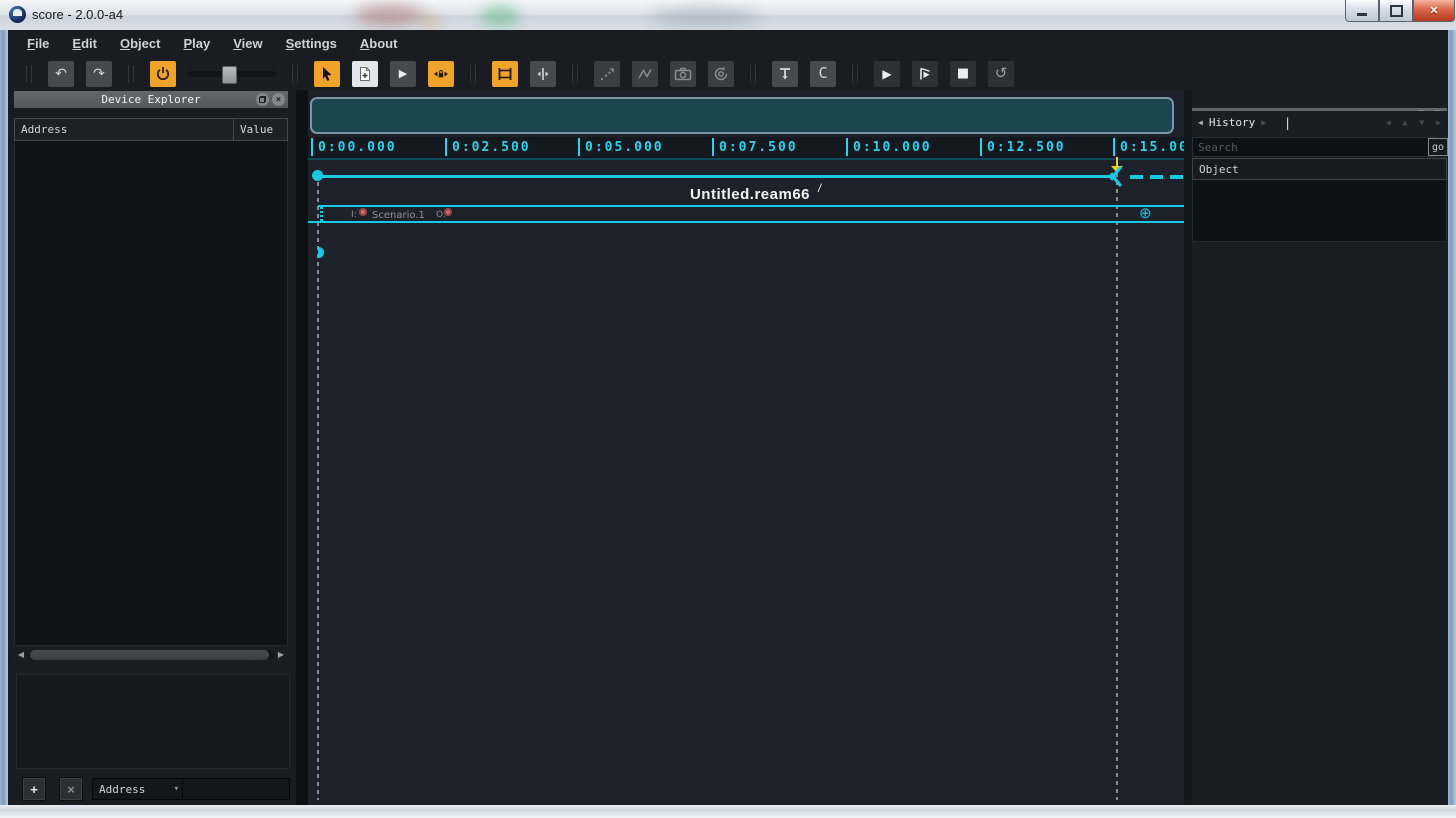 This screenshot has height=818, width=1456. I want to click on curve-tool-button, so click(645, 73).